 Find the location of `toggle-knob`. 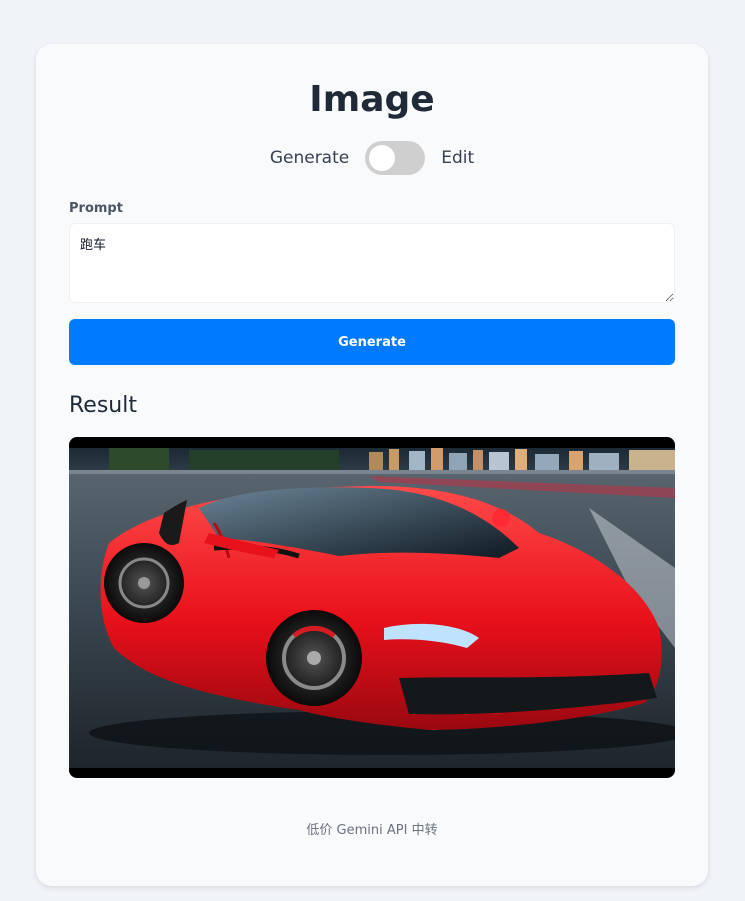

toggle-knob is located at coordinates (382, 158).